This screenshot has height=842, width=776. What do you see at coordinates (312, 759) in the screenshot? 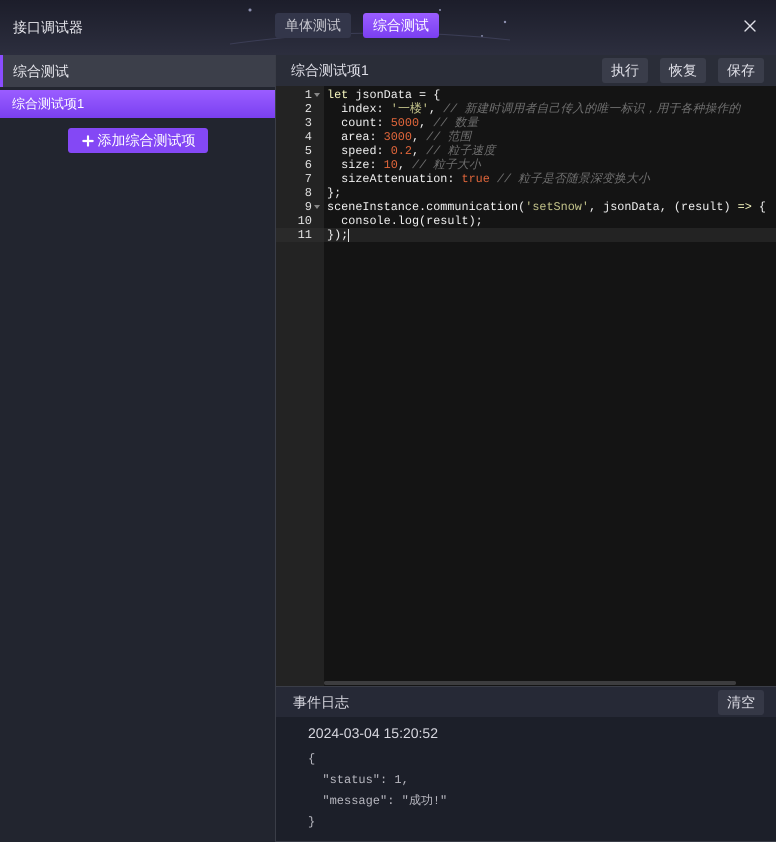
I see `log-line: {` at bounding box center [312, 759].